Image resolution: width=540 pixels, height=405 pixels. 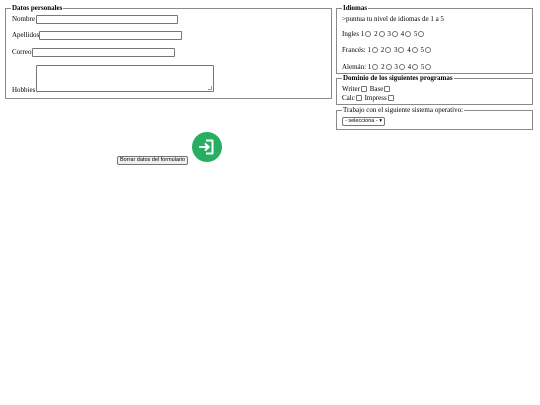 I want to click on idioma-row-frances: Francés: 1 2 3 4 5, so click(x=387, y=50).